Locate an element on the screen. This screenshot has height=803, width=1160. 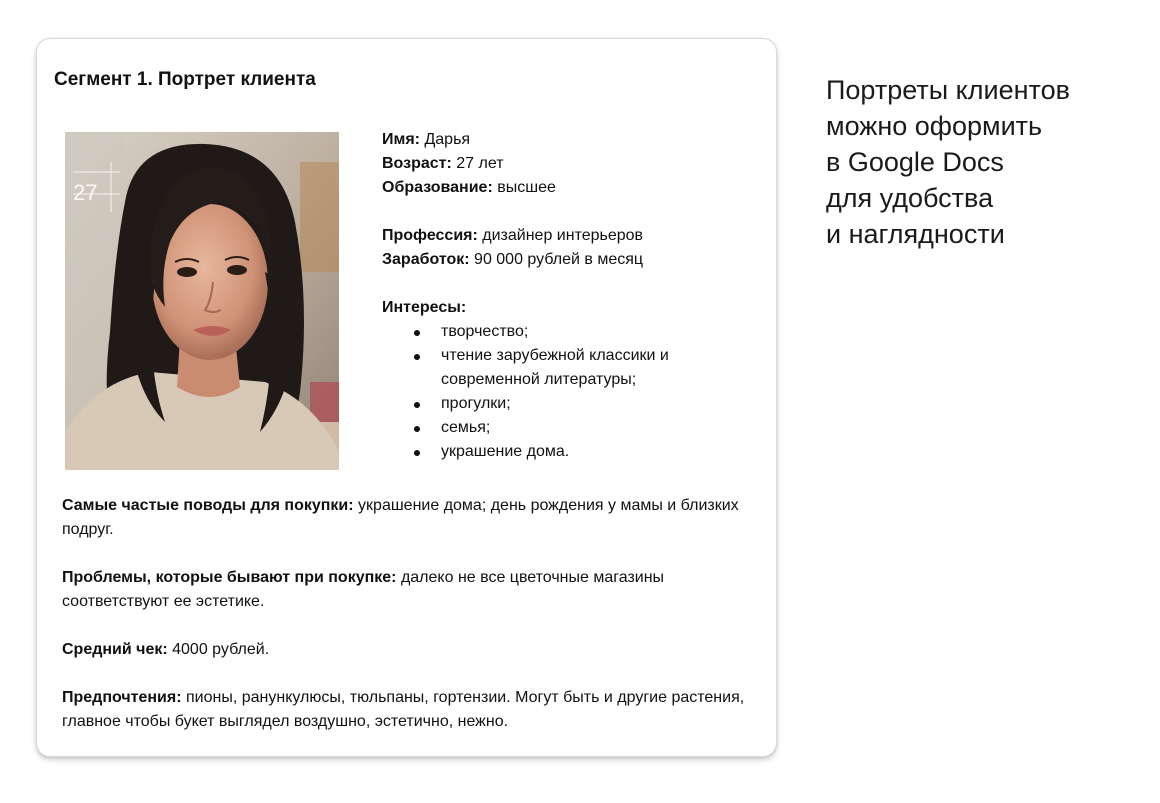
list-item: семья; is located at coordinates (567, 428).